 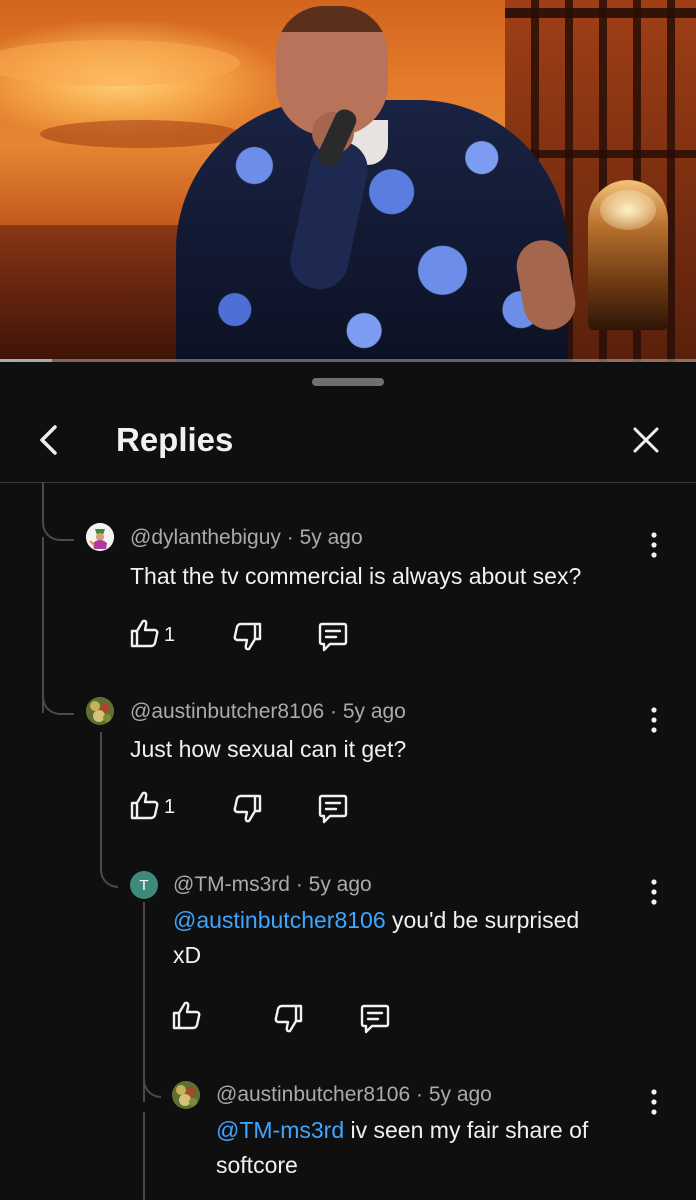 I want to click on close-button, so click(x=646, y=440).